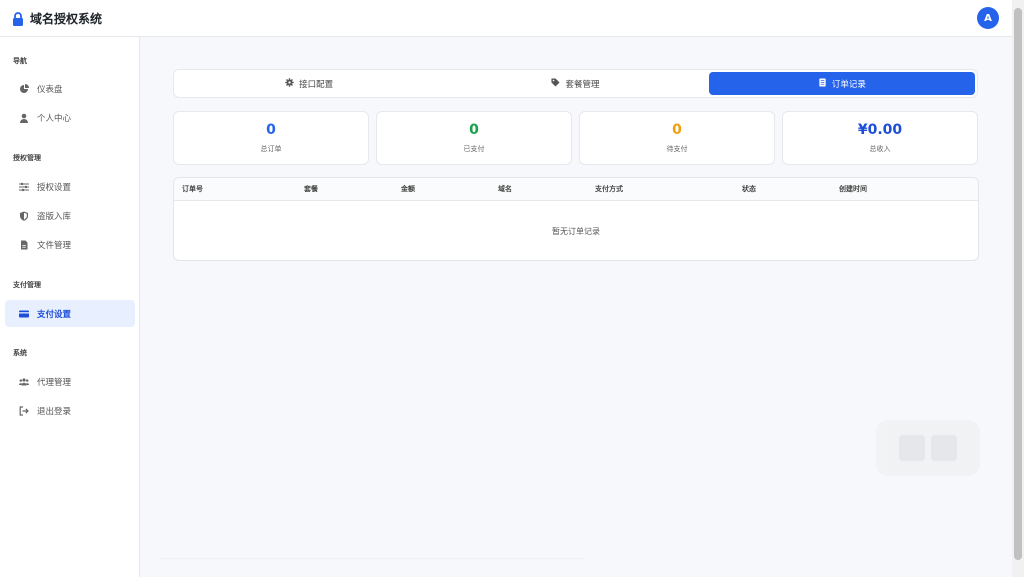  I want to click on sidebar-item-profile: 个人中心, so click(70, 117).